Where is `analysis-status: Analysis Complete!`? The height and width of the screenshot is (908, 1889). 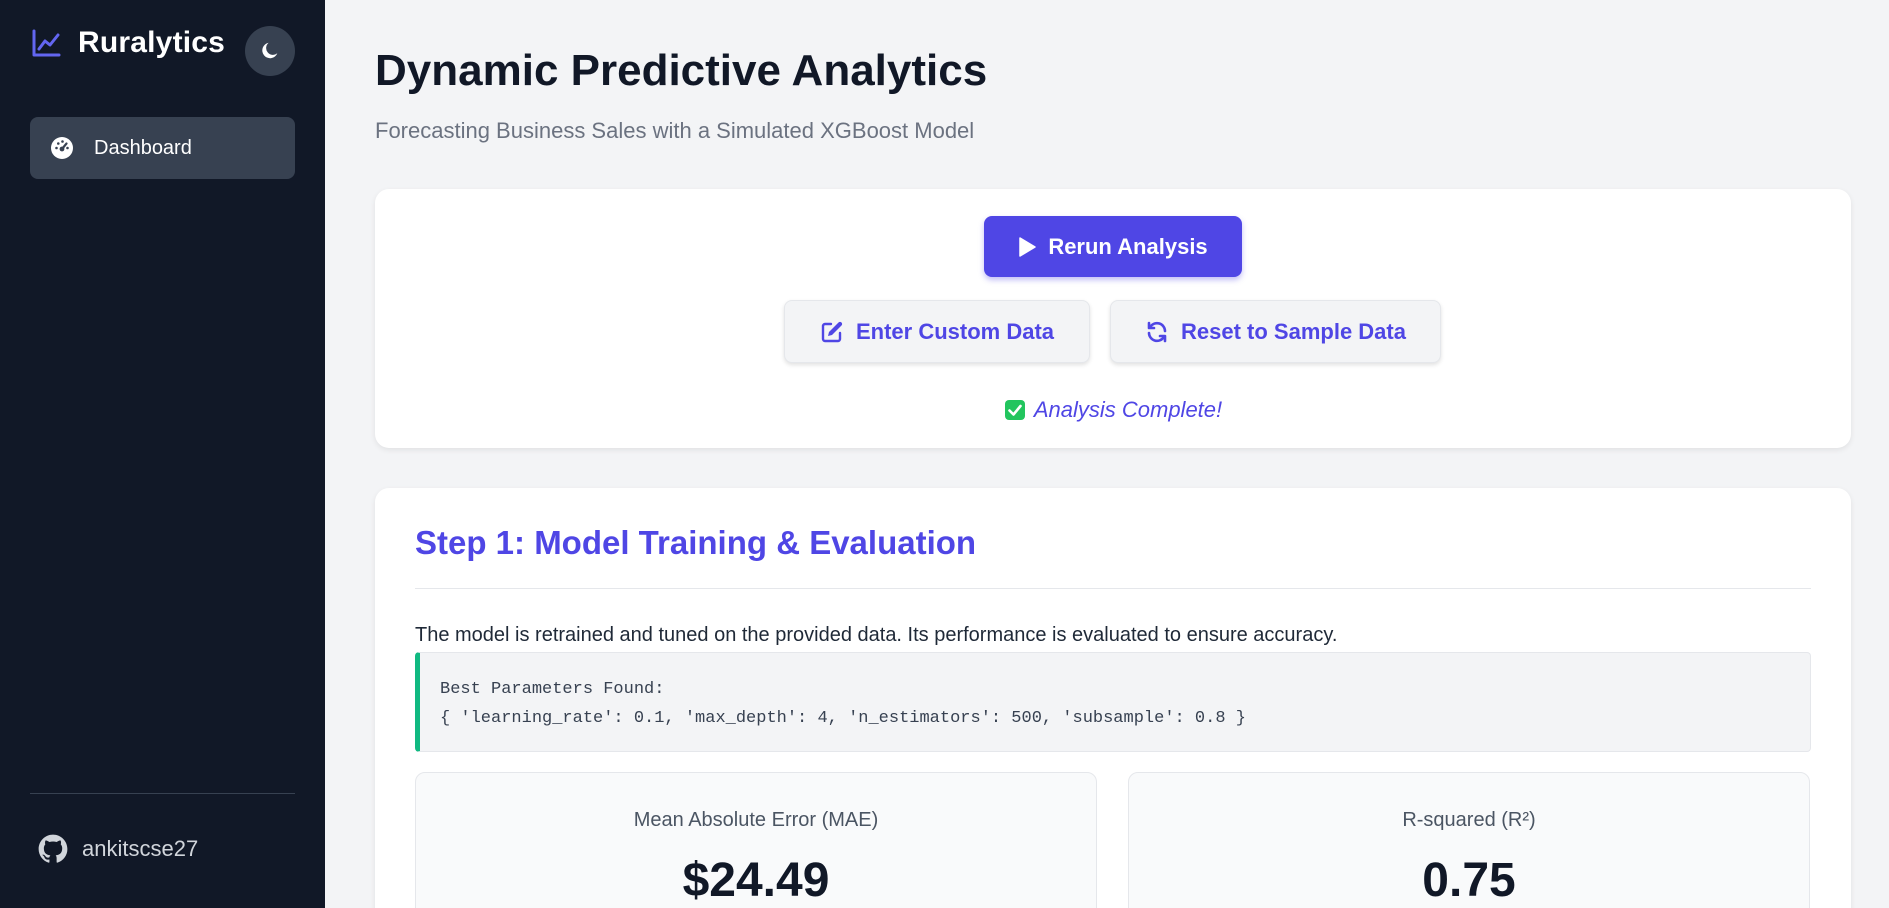
analysis-status: Analysis Complete! is located at coordinates (1113, 410).